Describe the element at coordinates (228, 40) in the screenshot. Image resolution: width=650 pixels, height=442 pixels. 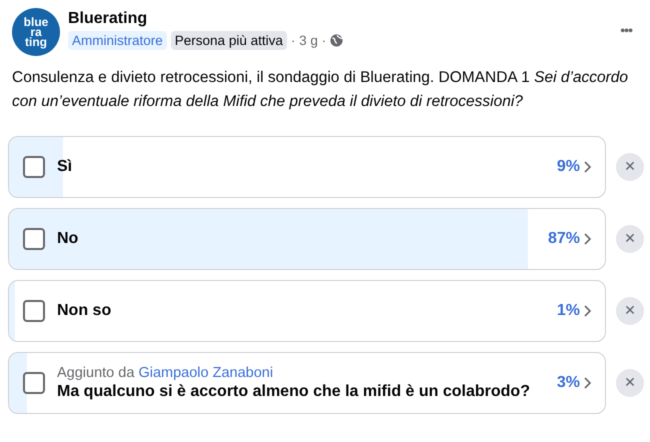
I see `badge: Persona più attiva` at that location.